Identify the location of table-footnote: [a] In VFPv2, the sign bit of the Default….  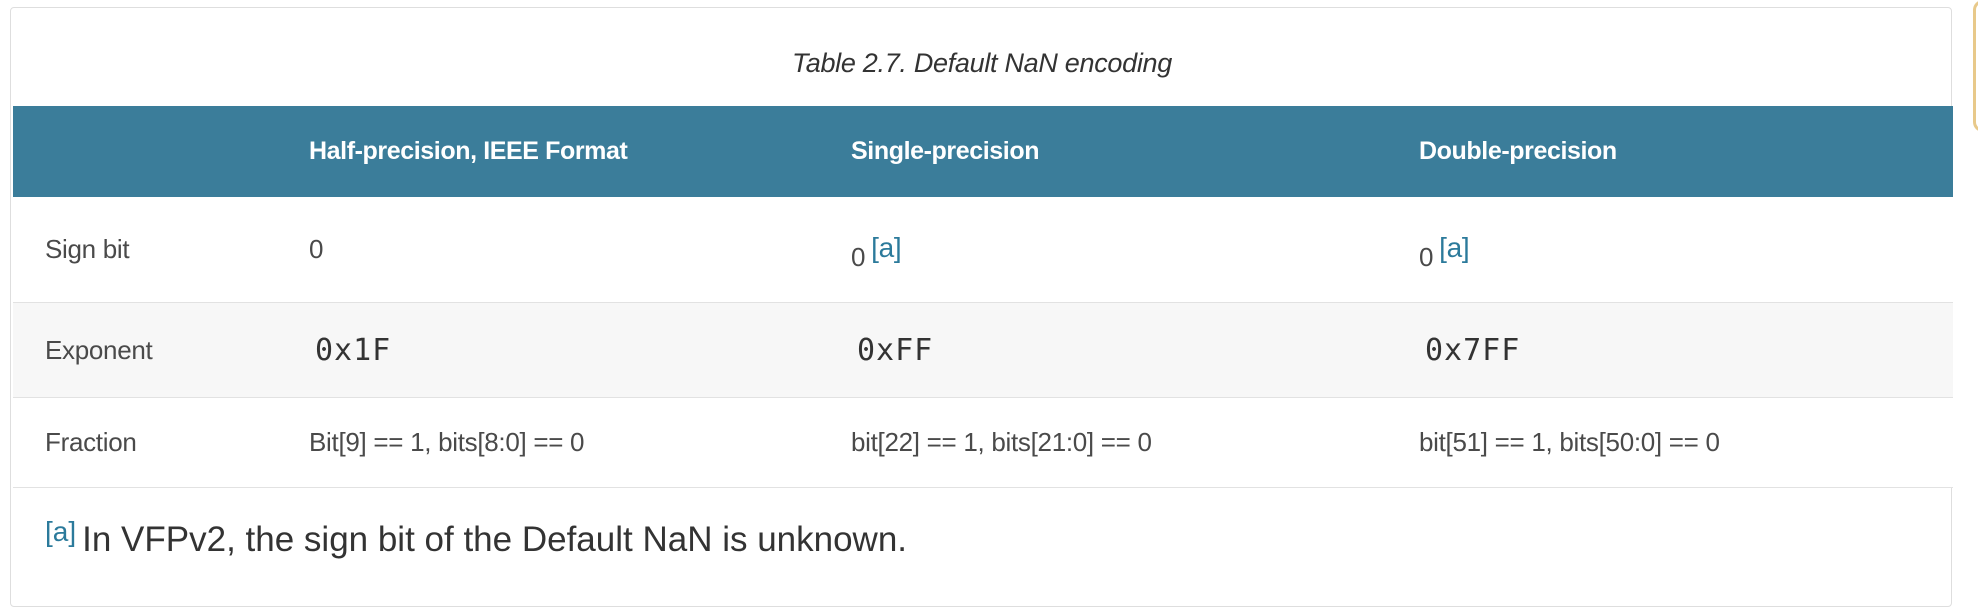
(476, 538).